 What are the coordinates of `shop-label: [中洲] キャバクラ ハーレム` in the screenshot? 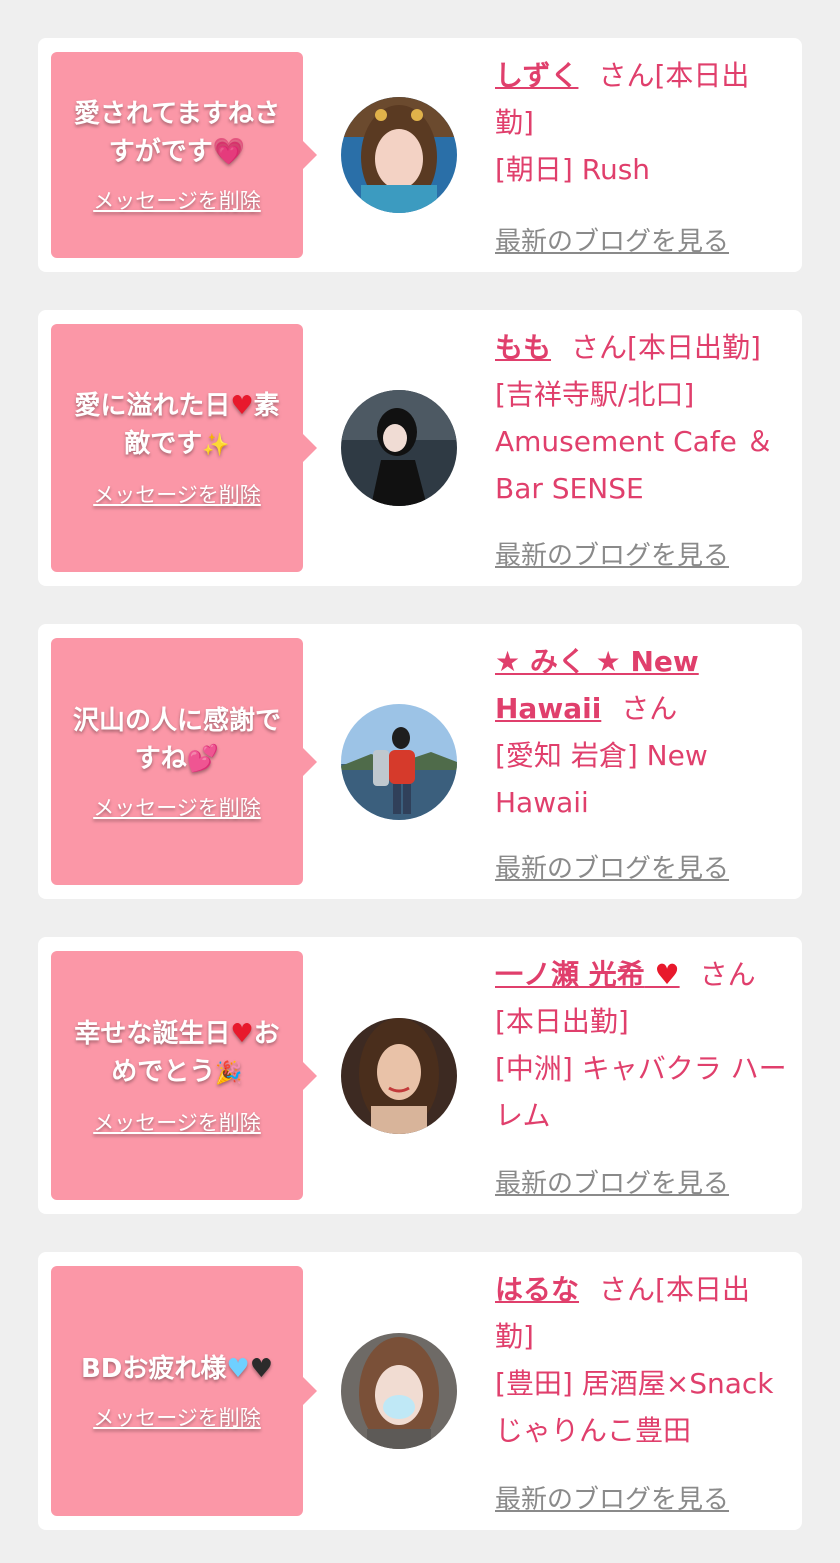 It's located at (641, 1092).